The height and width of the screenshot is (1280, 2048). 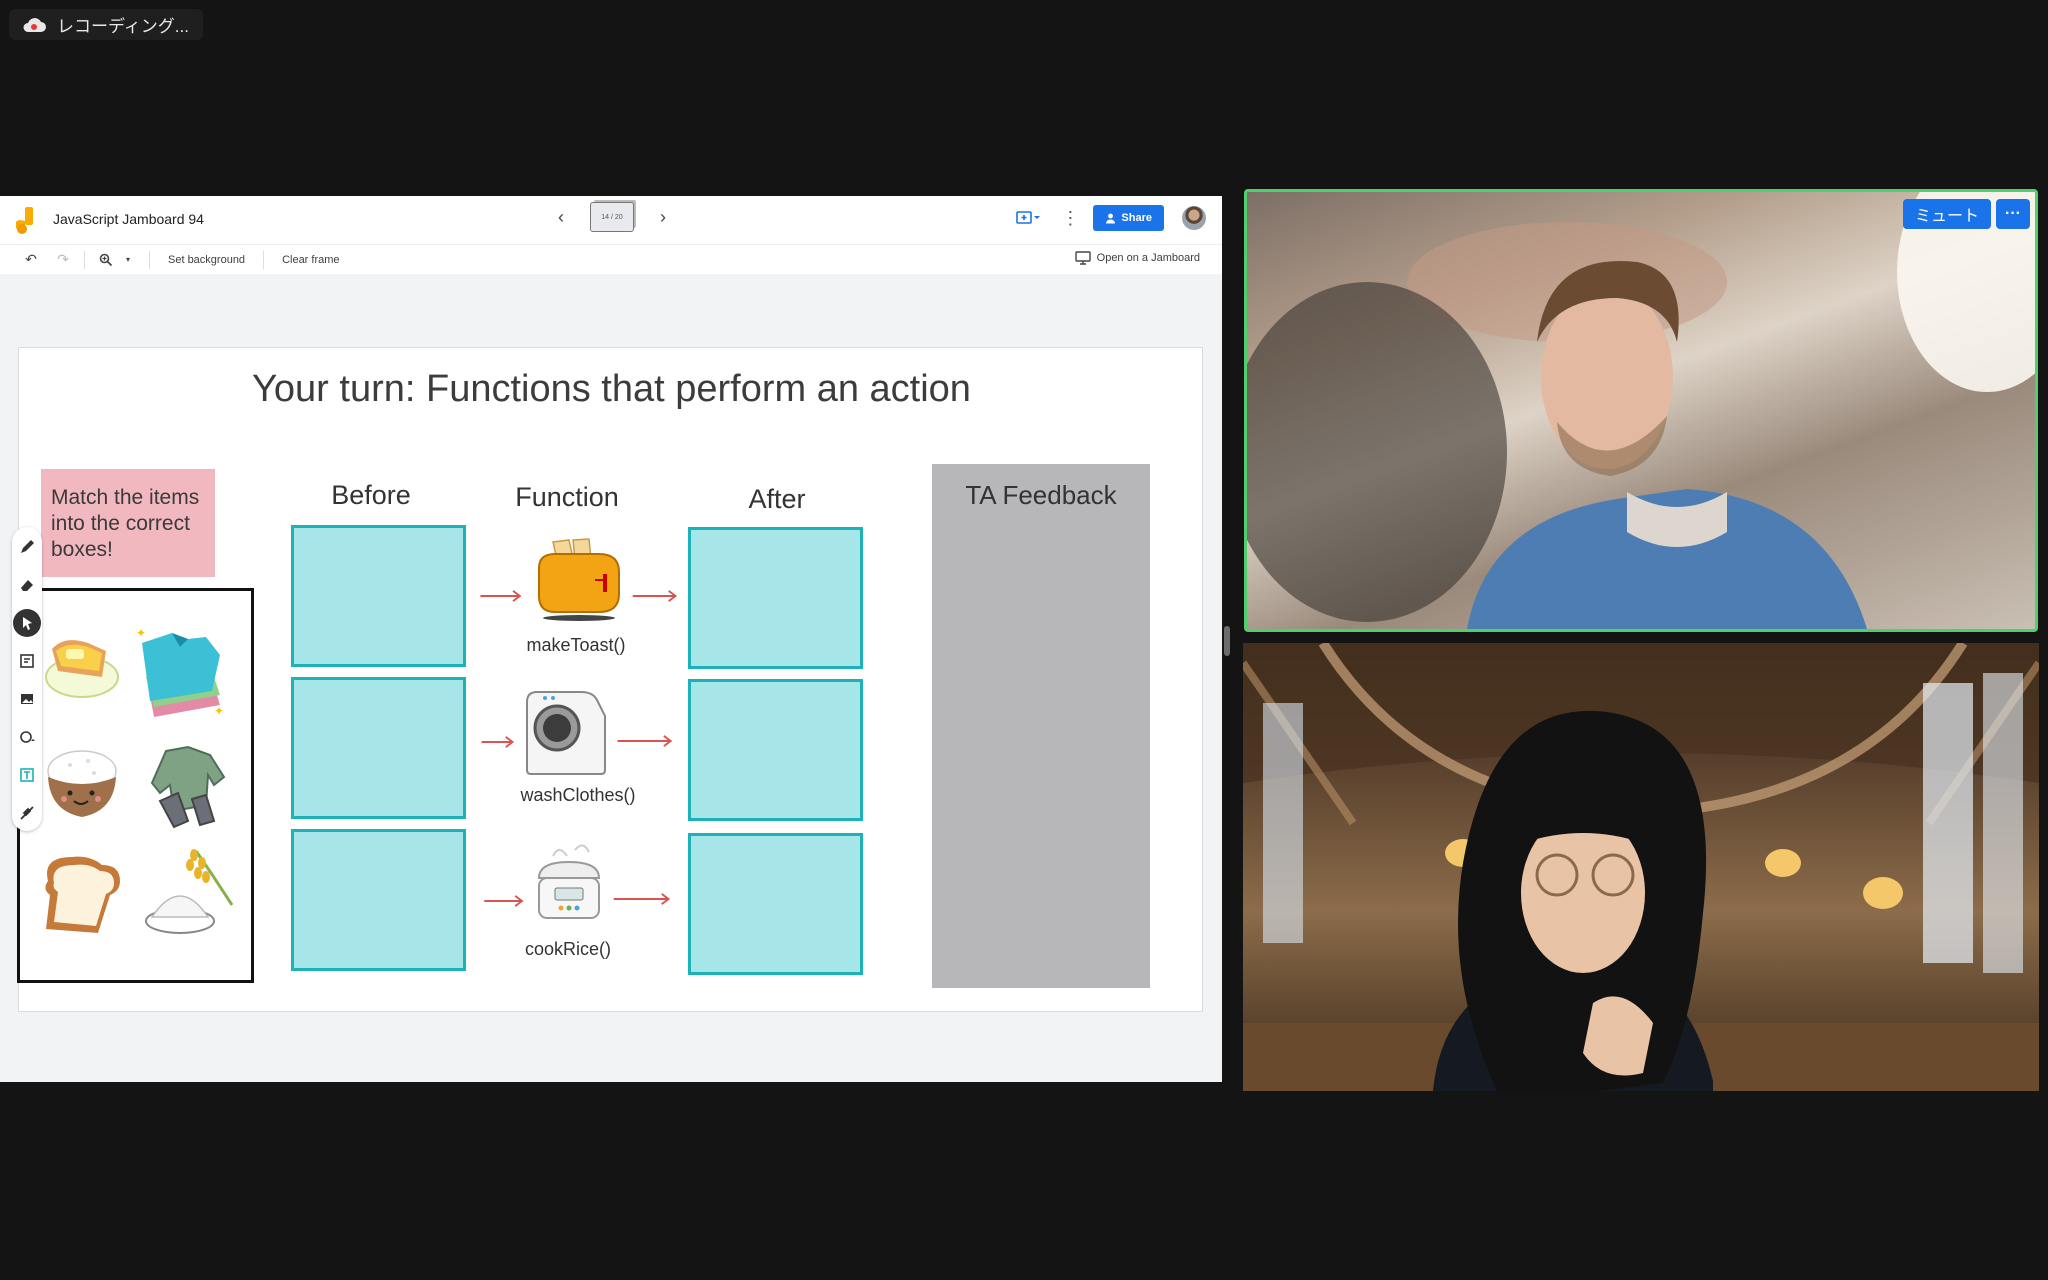 I want to click on split-view-resize-handle, so click(x=1227, y=641).